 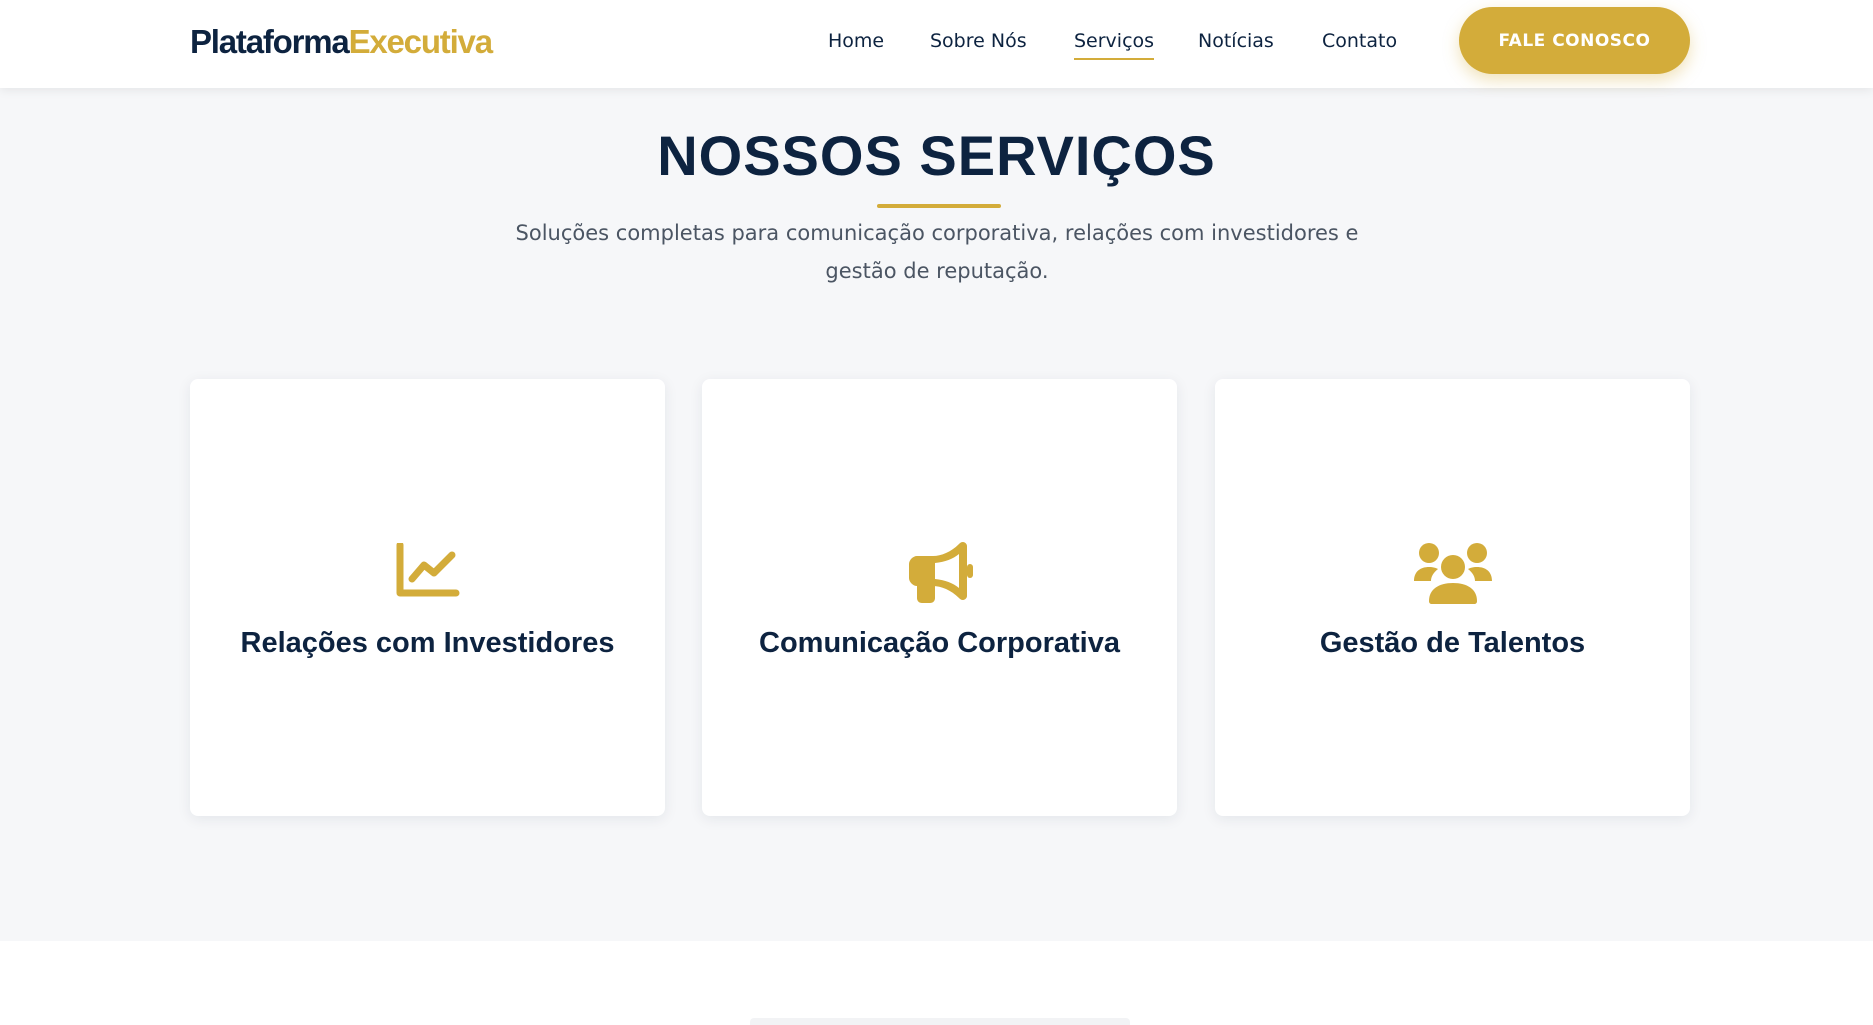 What do you see at coordinates (940, 1021) in the screenshot?
I see `next-section-hint` at bounding box center [940, 1021].